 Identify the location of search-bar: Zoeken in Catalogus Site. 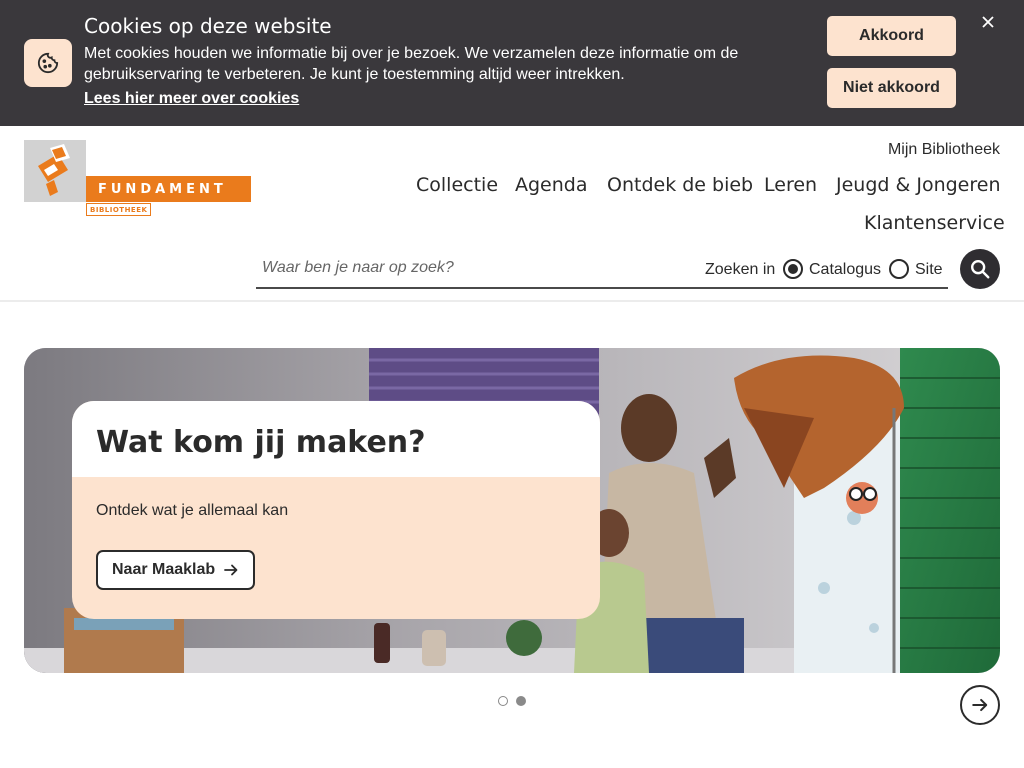
(602, 268).